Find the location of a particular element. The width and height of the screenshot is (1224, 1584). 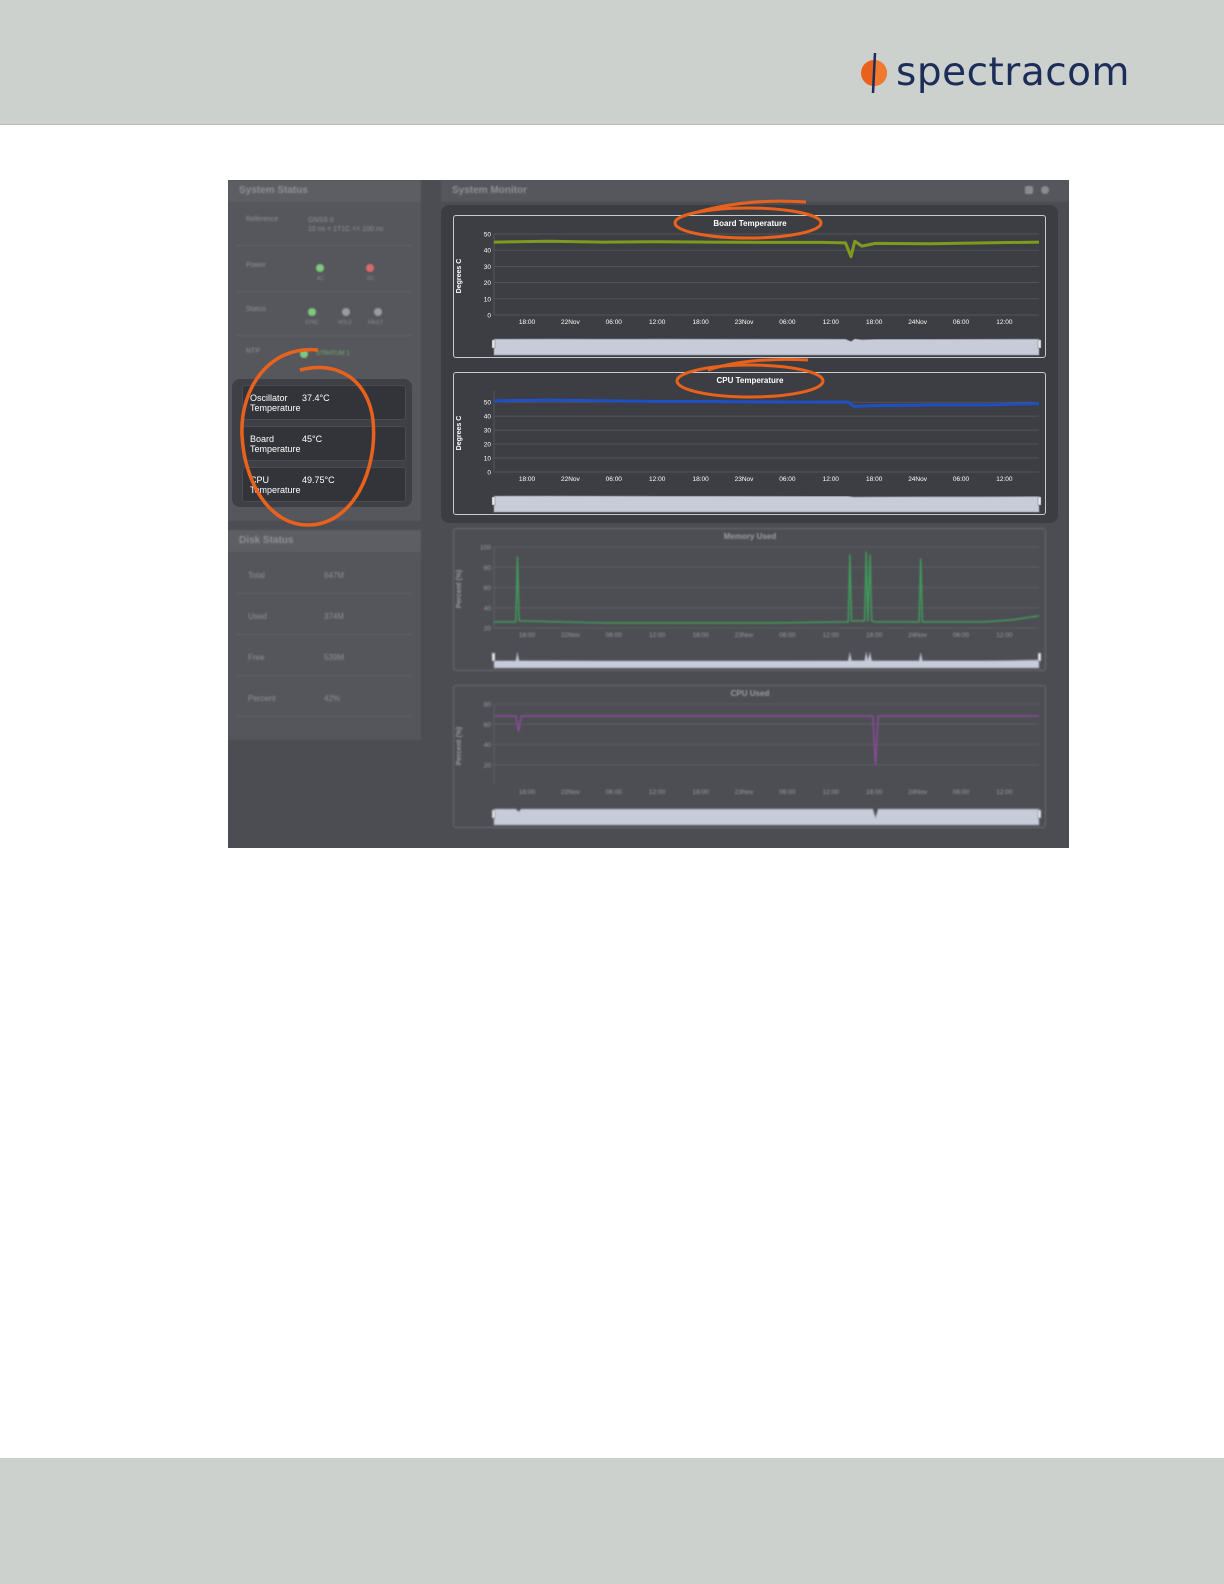

disk-free-row: Free 539M is located at coordinates (324, 657).